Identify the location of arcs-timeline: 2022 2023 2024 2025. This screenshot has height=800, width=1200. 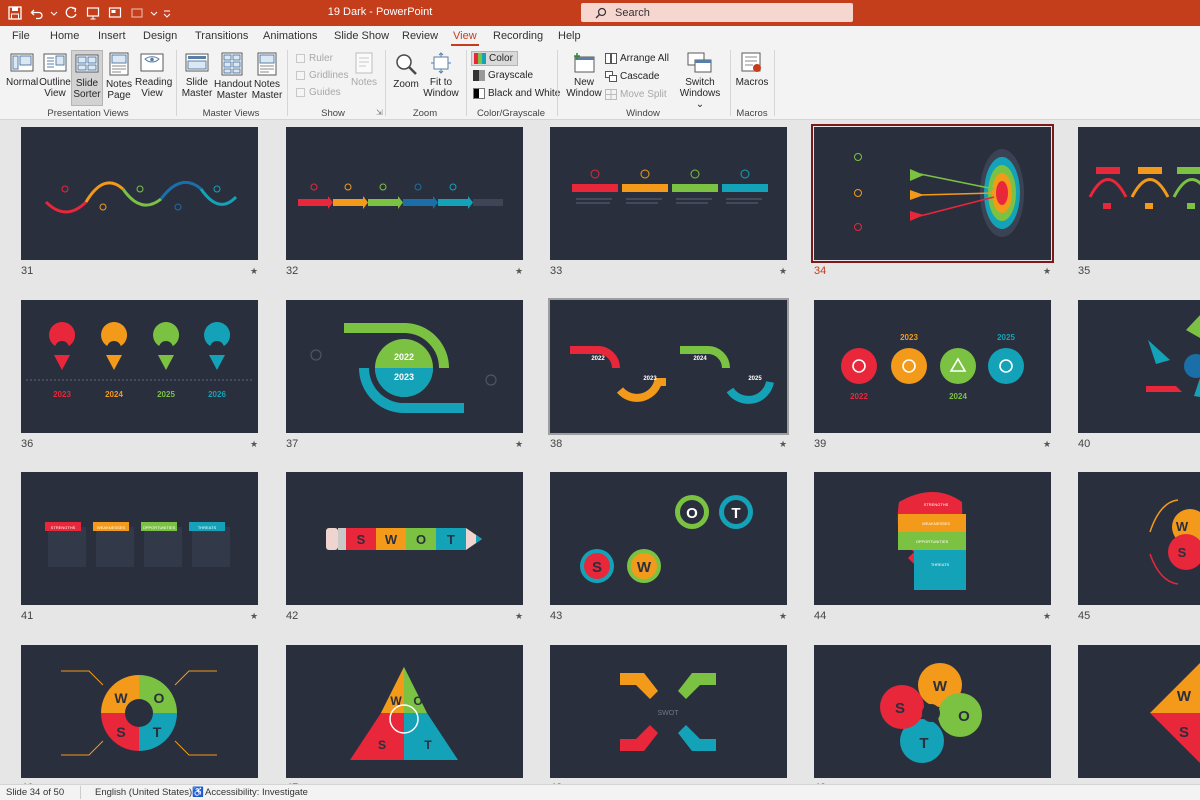
(672, 375).